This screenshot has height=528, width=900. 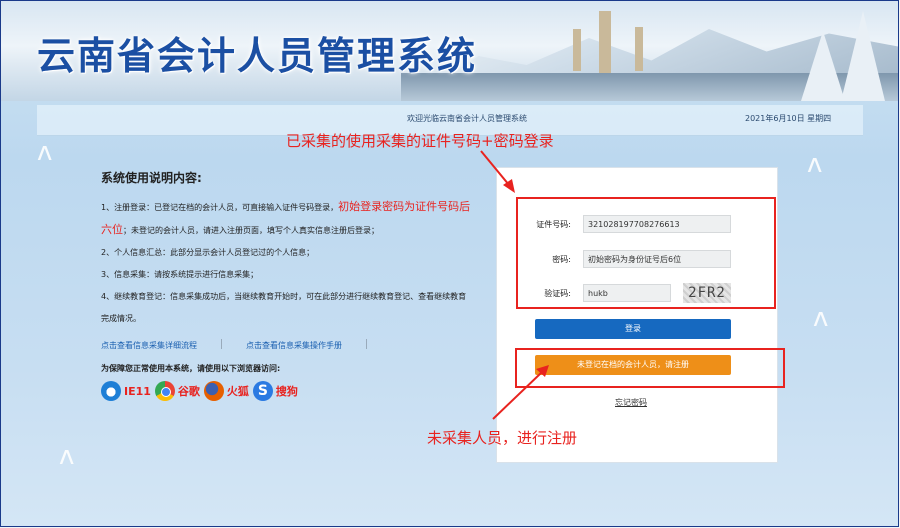 I want to click on register-arrow-line, so click(x=517, y=396).